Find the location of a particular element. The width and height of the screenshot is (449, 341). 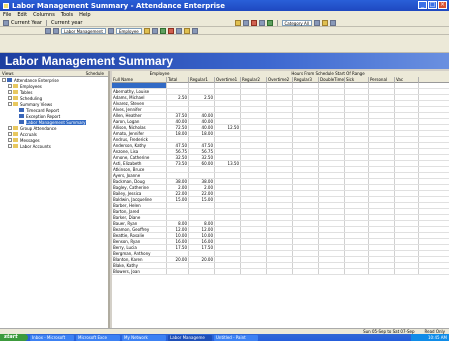

note-icon is located at coordinates (186, 30).